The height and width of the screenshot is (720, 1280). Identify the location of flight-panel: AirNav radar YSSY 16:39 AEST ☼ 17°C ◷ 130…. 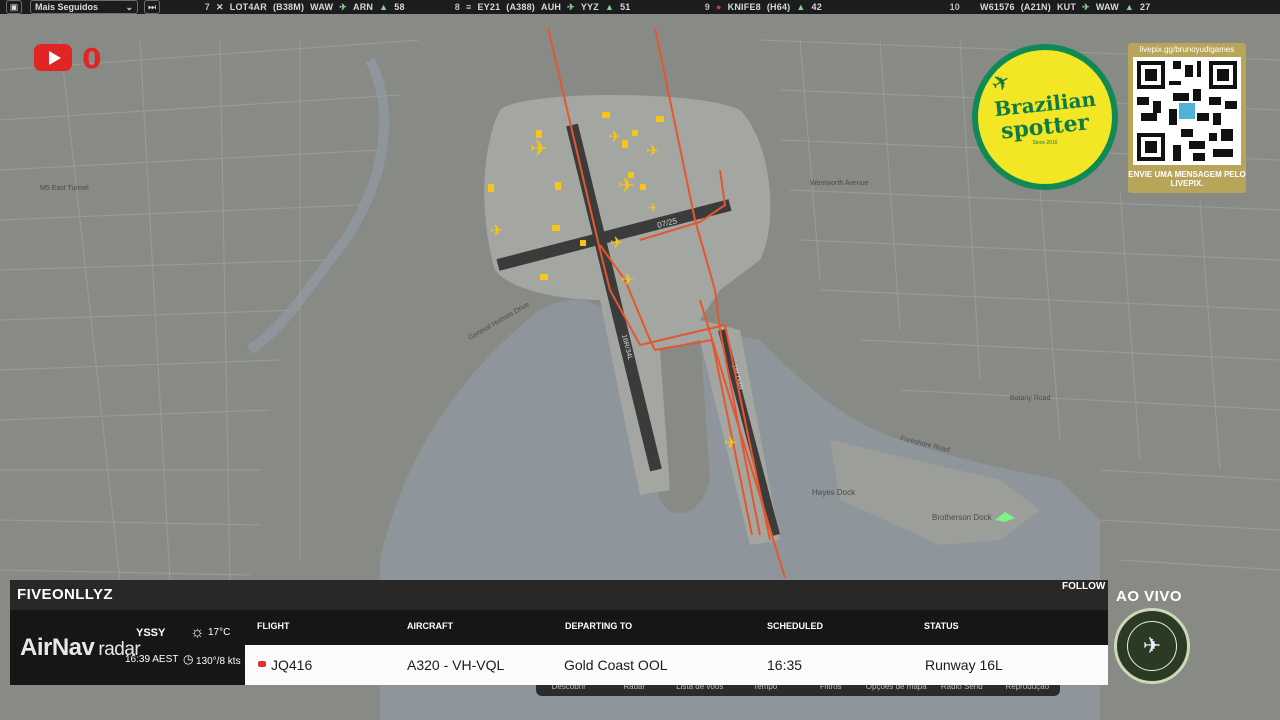
(559, 647).